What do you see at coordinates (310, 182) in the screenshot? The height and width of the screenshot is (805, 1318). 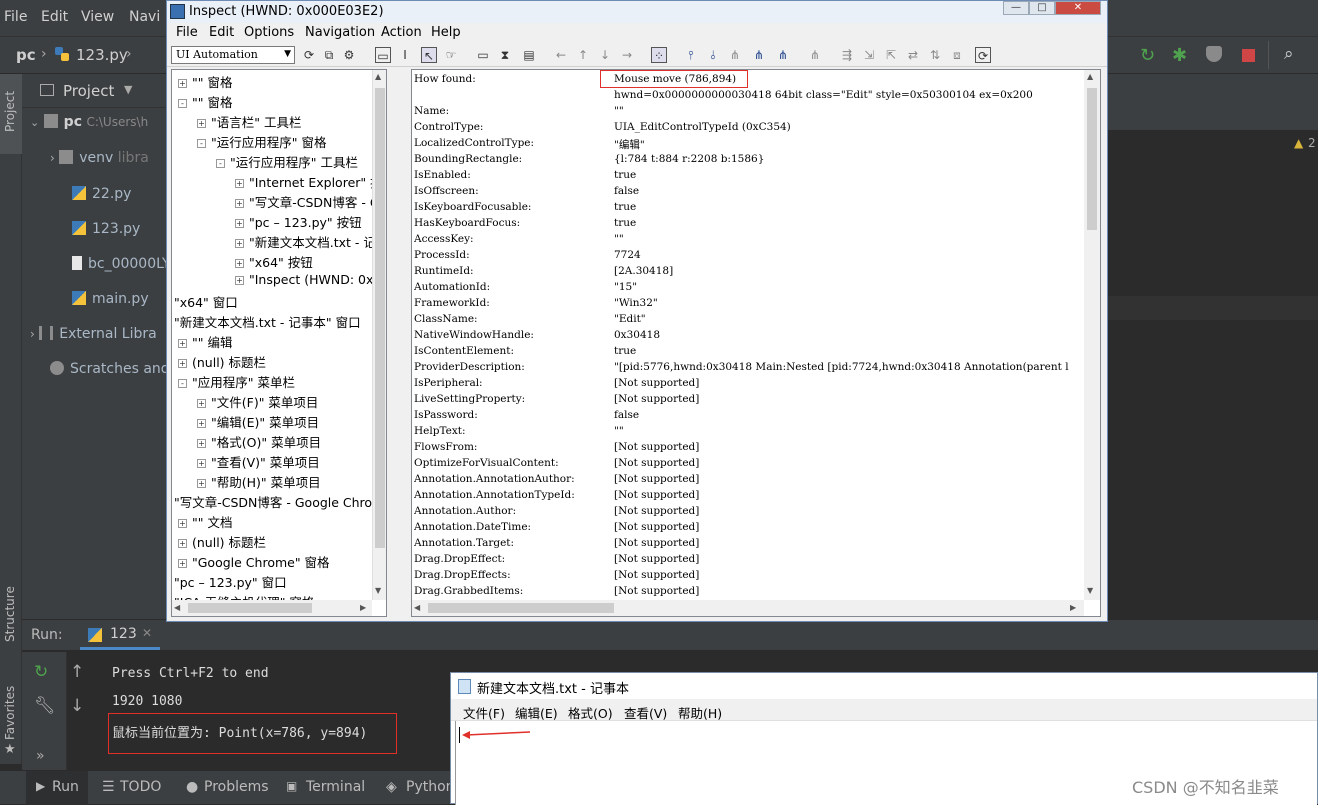 I see `tree-node: + "Internet Explorer" 按钮` at bounding box center [310, 182].